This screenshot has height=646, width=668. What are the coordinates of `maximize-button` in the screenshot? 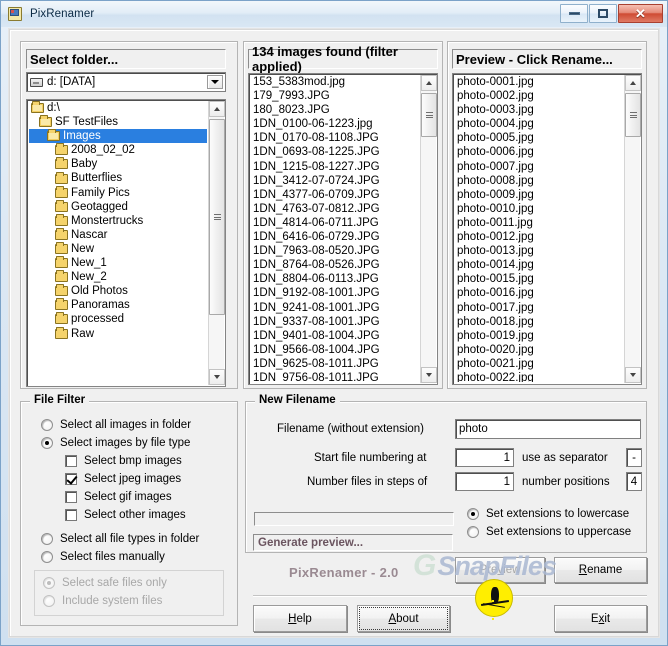 It's located at (603, 13).